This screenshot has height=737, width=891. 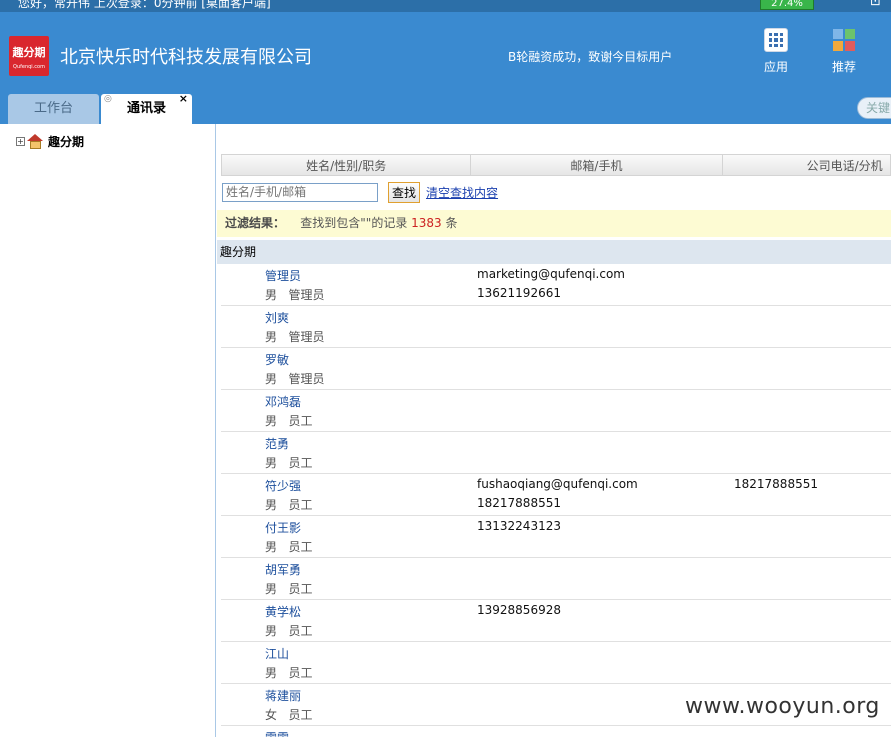 What do you see at coordinates (556, 537) in the screenshot?
I see `table-row: 付王影 男 员工 13132243123` at bounding box center [556, 537].